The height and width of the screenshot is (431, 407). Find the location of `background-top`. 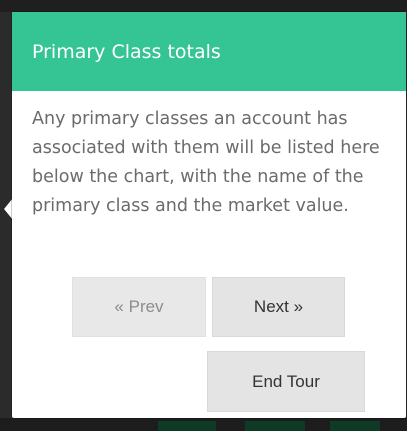

background-top is located at coordinates (203, 6).